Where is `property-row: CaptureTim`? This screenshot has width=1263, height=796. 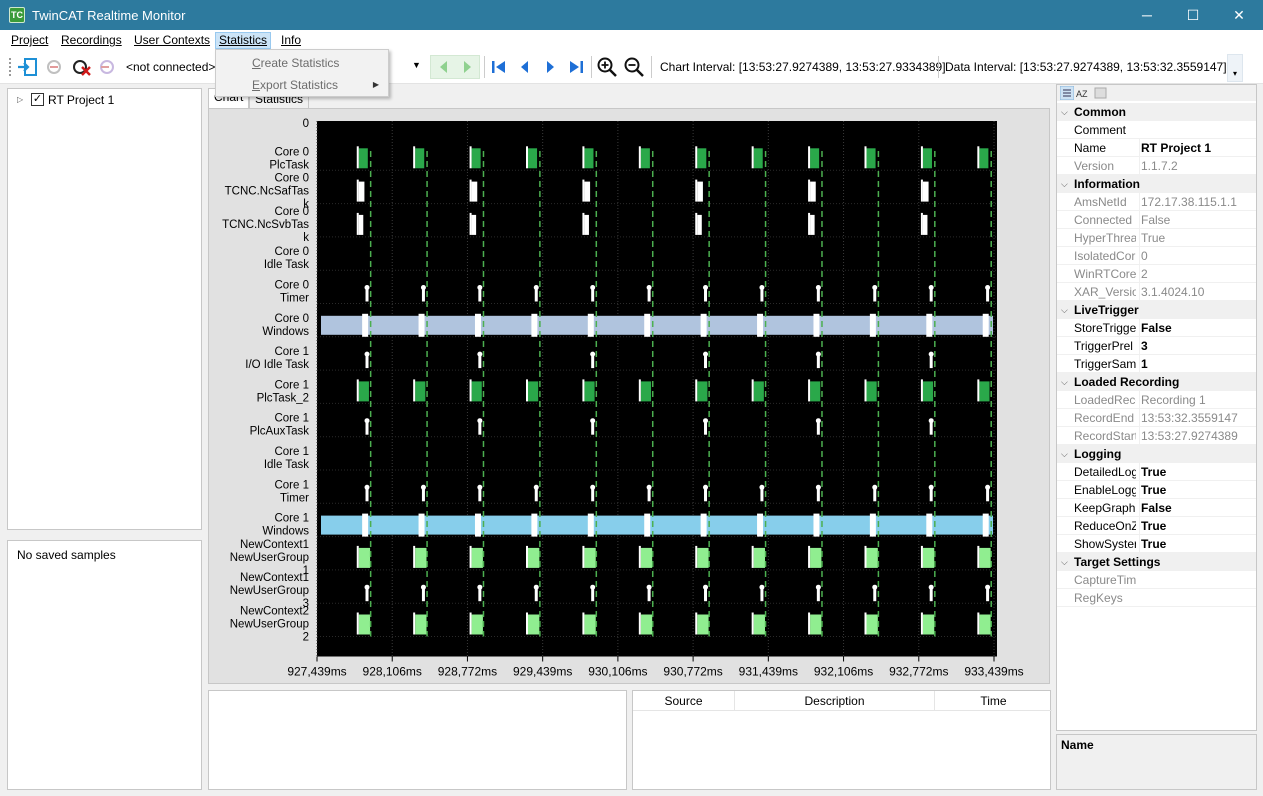 property-row: CaptureTim is located at coordinates (1156, 580).